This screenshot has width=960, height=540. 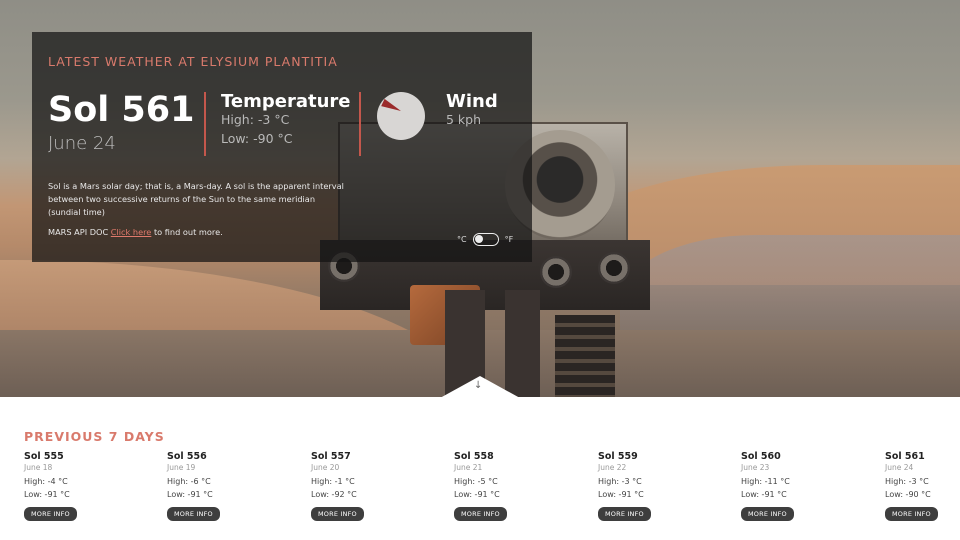 What do you see at coordinates (331, 456) in the screenshot?
I see `day-sol: Sol 557` at bounding box center [331, 456].